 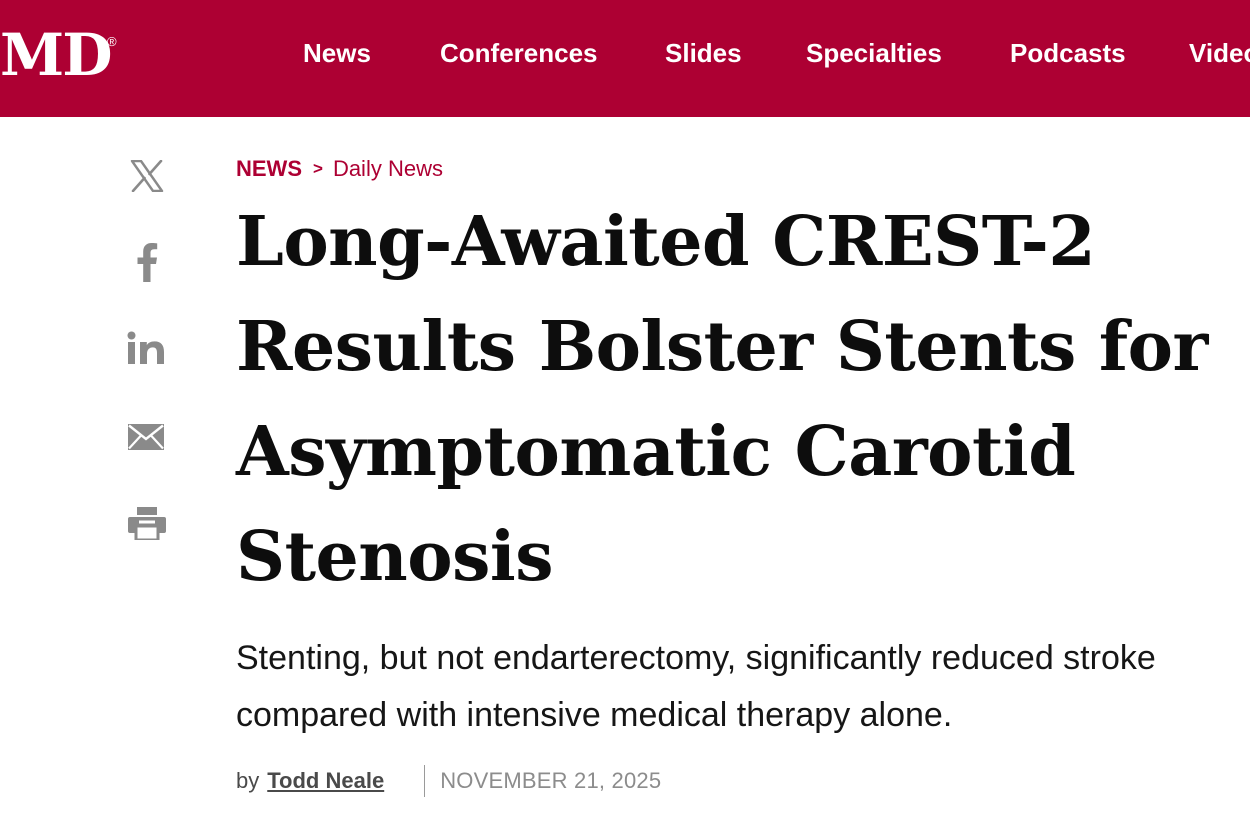 What do you see at coordinates (147, 262) in the screenshot?
I see `facebook-icon` at bounding box center [147, 262].